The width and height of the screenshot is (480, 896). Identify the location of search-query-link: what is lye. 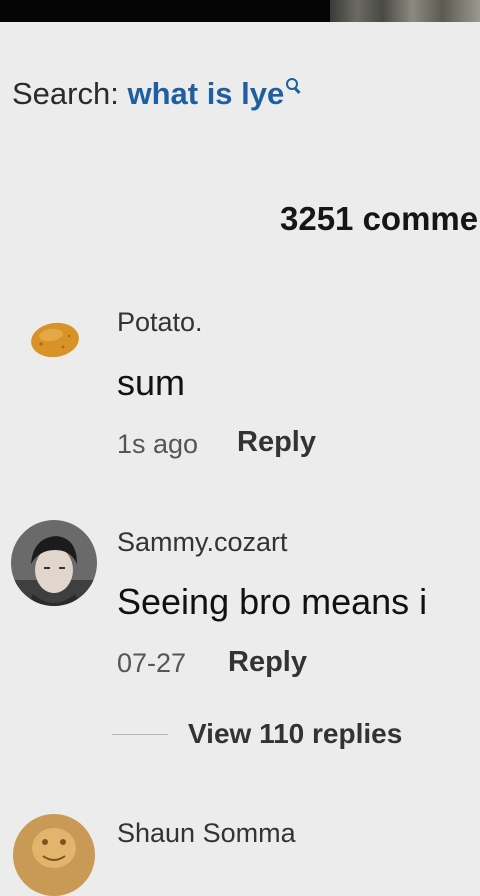
(205, 93).